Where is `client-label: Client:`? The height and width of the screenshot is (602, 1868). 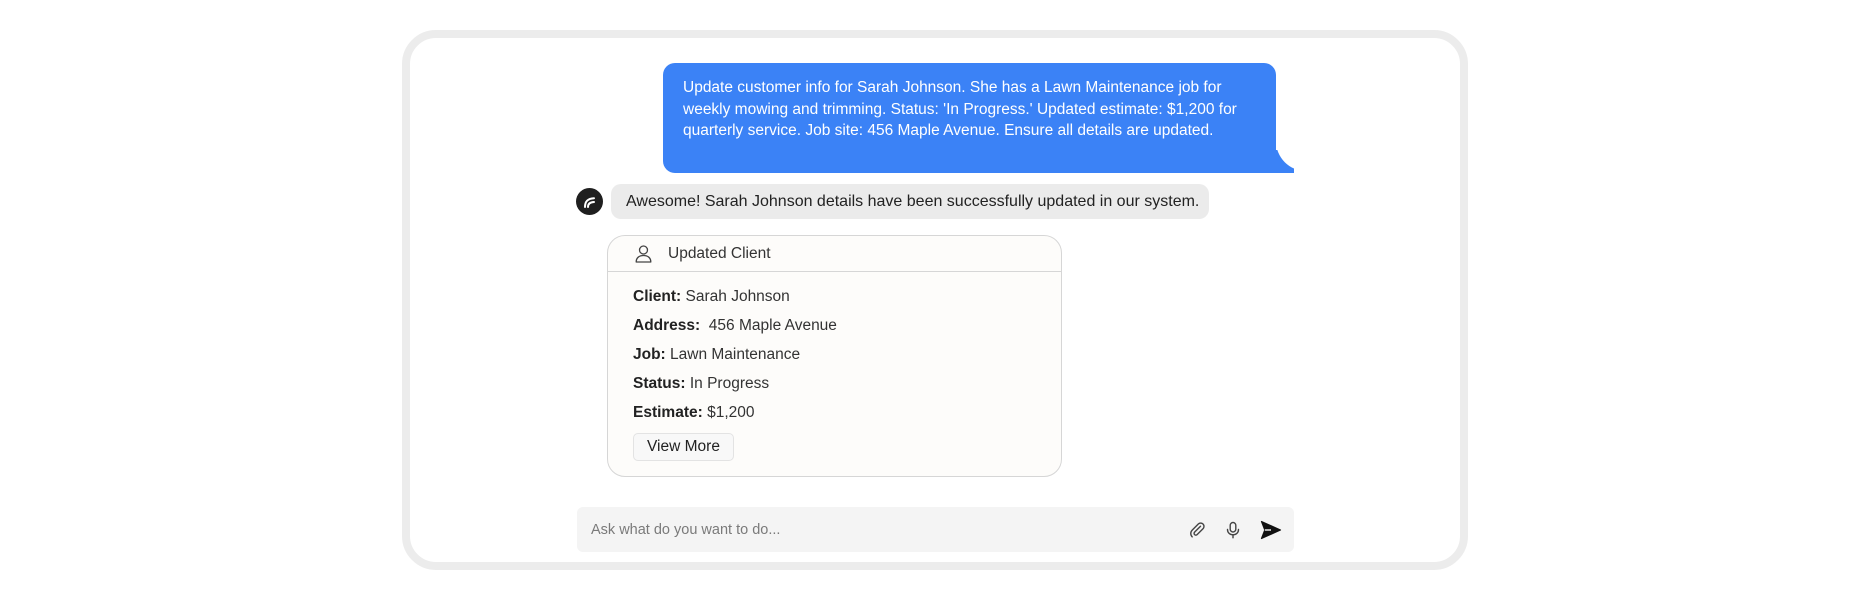
client-label: Client: is located at coordinates (657, 296).